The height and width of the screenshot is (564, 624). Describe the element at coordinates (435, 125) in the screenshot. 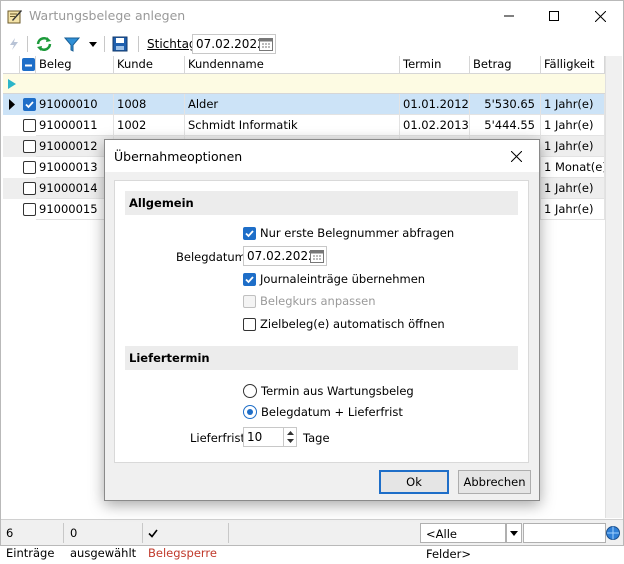

I see `cell-termin: 01.02.2013` at that location.